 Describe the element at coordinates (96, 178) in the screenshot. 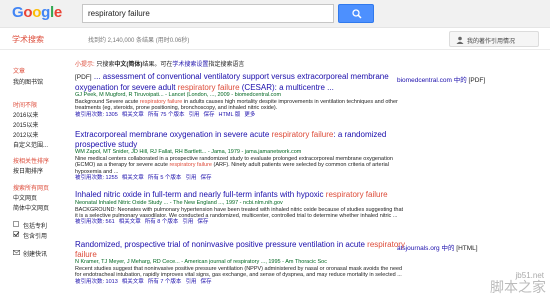

I see `cited-by-link: 被引用次数: 1255` at that location.